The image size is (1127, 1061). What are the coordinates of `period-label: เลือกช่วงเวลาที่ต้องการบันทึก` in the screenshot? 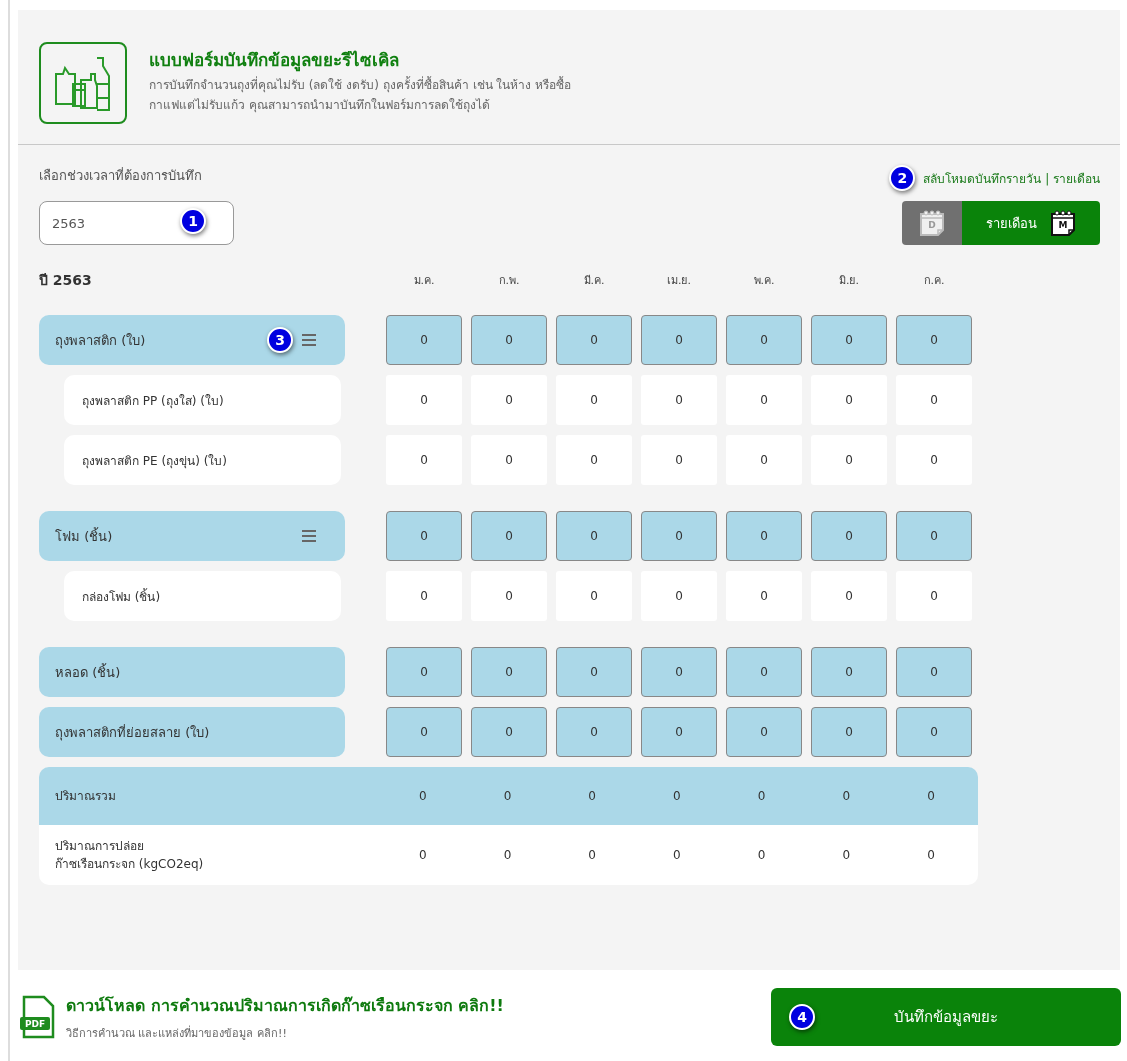 It's located at (121, 175).